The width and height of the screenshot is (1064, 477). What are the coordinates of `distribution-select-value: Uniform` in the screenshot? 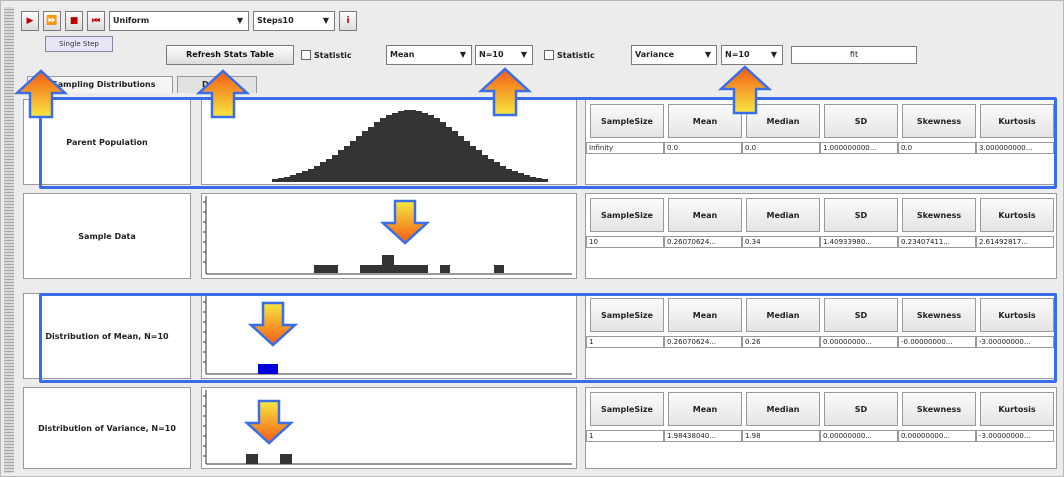 It's located at (131, 20).